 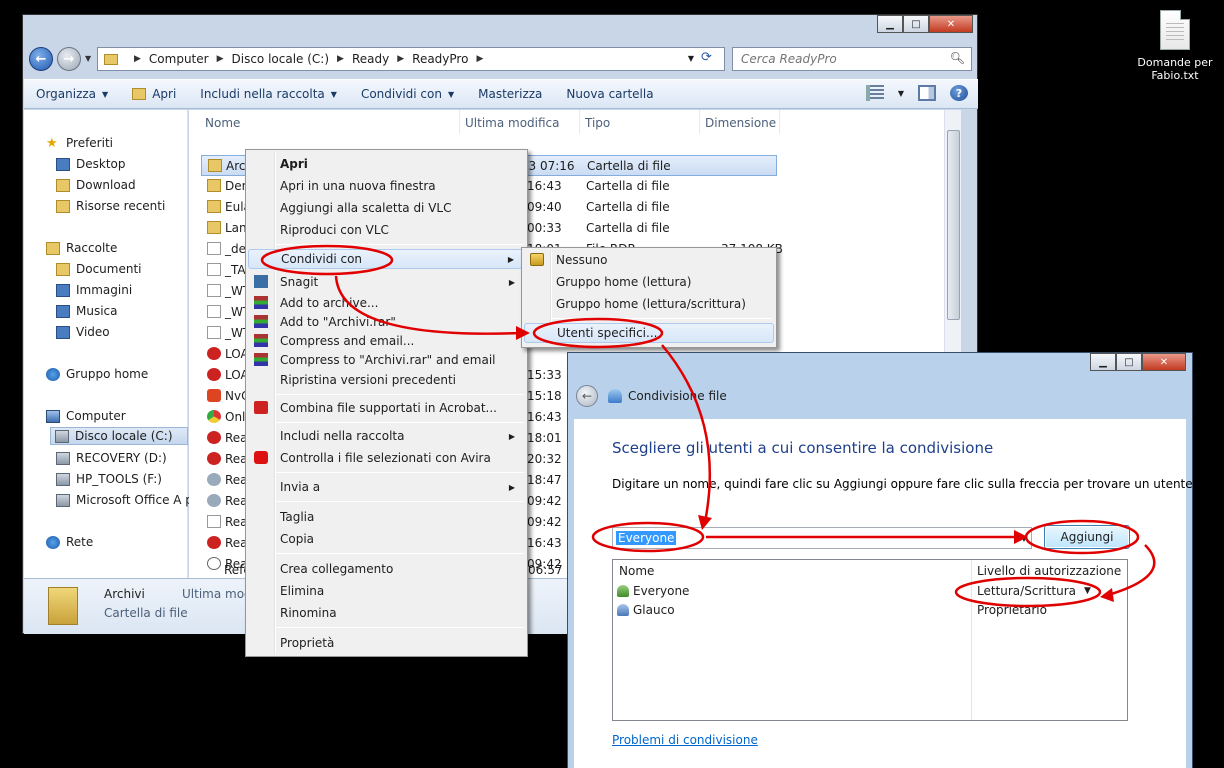 What do you see at coordinates (1175, 46) in the screenshot?
I see `desktop-file-icon: Domande per Fabio.txt` at bounding box center [1175, 46].